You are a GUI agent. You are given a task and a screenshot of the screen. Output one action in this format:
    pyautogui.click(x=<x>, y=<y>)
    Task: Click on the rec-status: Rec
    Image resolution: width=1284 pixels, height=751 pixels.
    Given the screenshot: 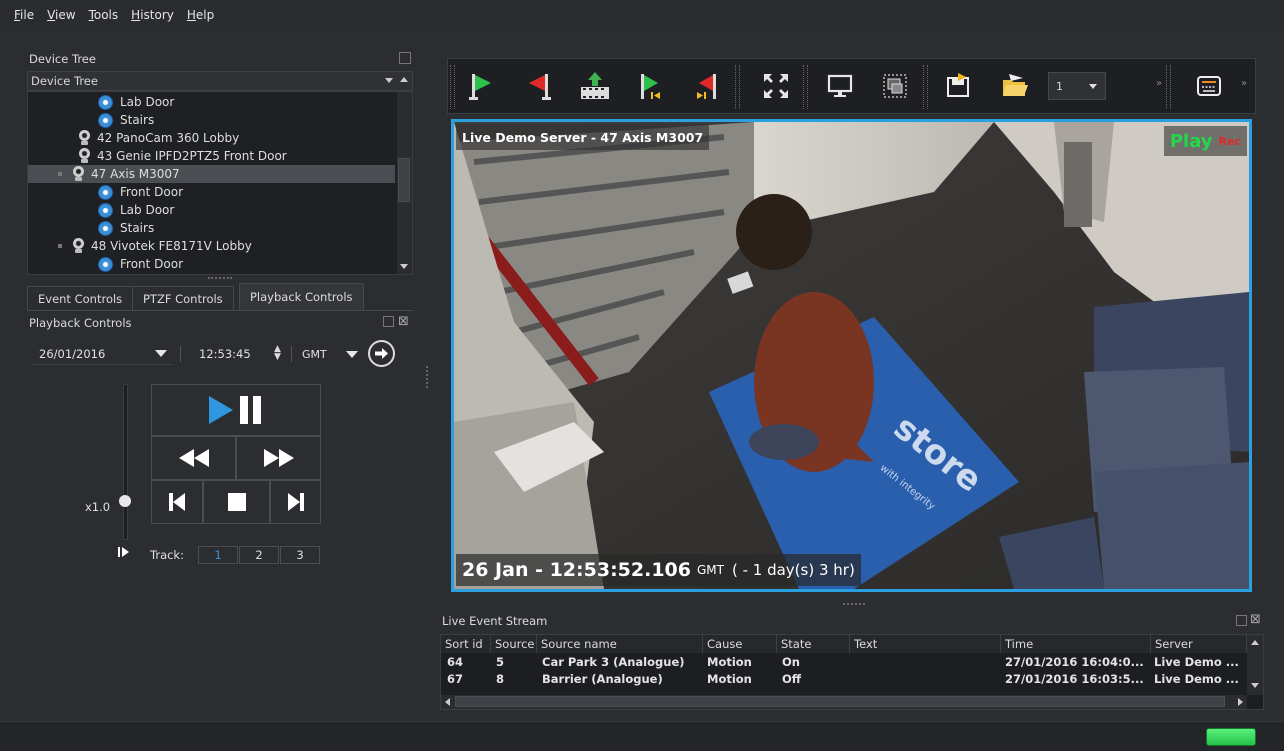 What is the action you would take?
    pyautogui.click(x=1229, y=141)
    